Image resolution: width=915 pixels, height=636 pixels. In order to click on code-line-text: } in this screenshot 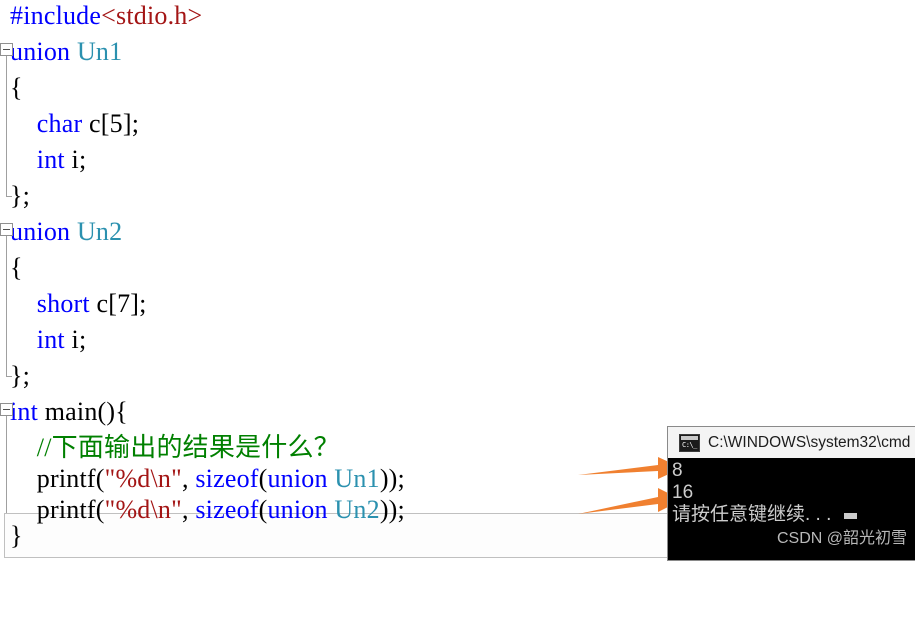, I will do `click(16, 536)`.